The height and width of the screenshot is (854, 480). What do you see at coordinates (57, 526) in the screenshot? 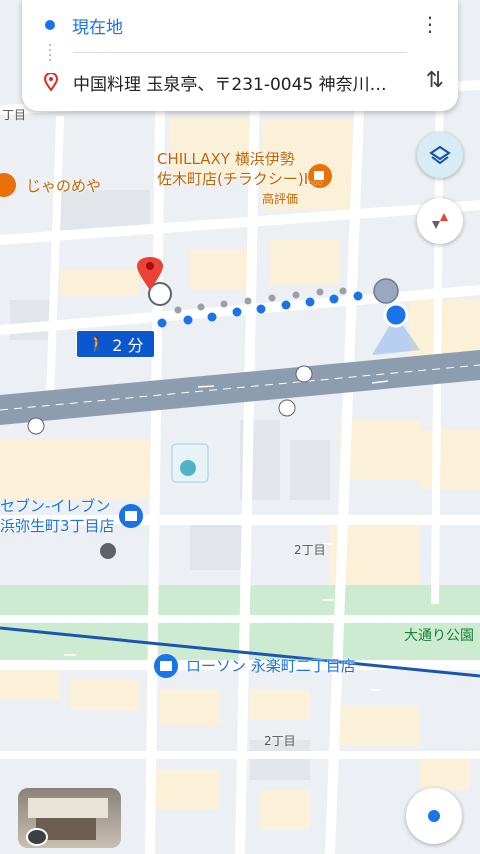
I see `map-label-seven-2: 浜弥生町3丁目店` at bounding box center [57, 526].